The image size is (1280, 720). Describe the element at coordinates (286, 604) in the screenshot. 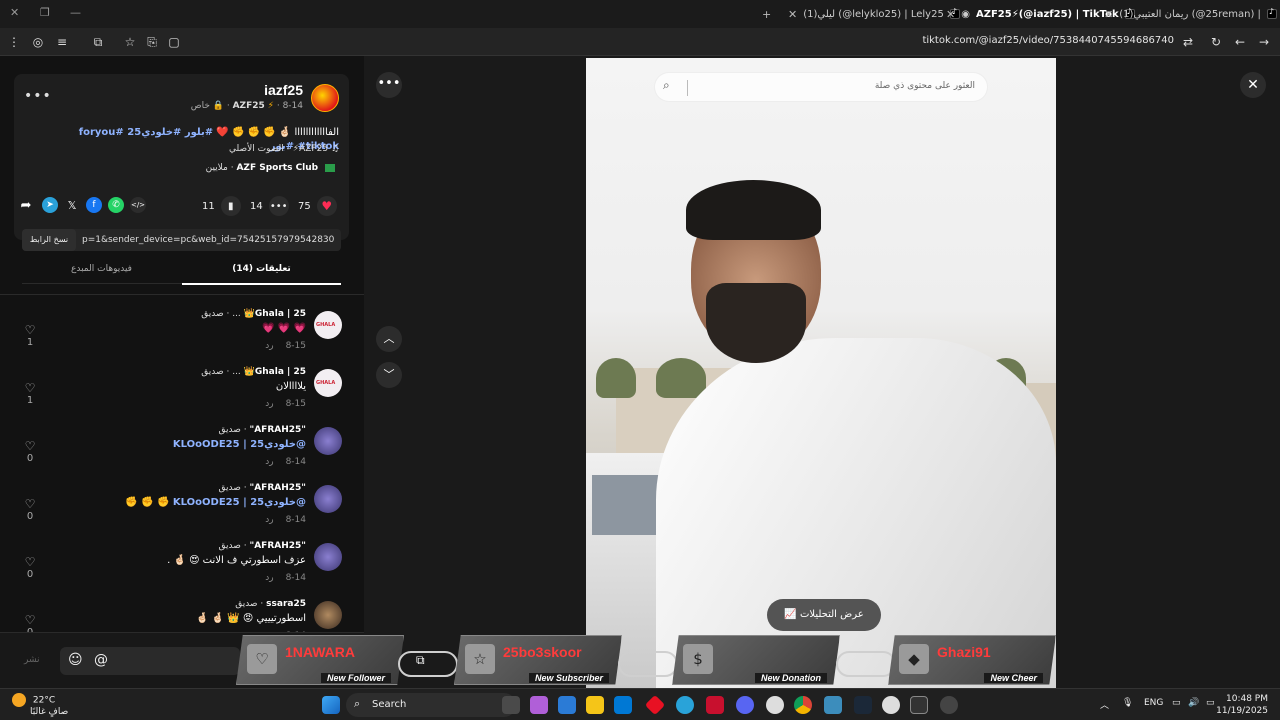

I see `commenter-name: ssara25` at that location.